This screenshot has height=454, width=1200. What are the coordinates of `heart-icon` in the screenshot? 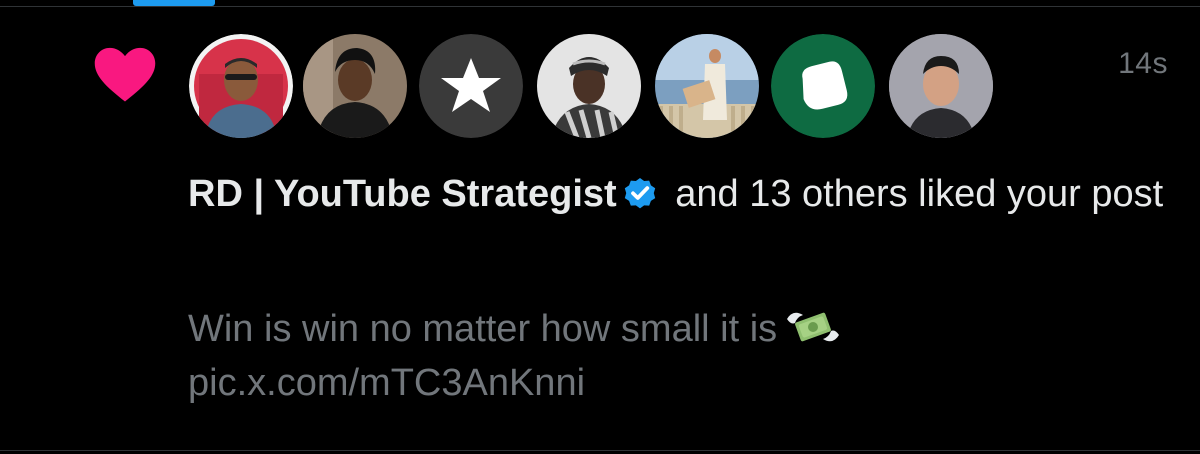 It's located at (125, 74).